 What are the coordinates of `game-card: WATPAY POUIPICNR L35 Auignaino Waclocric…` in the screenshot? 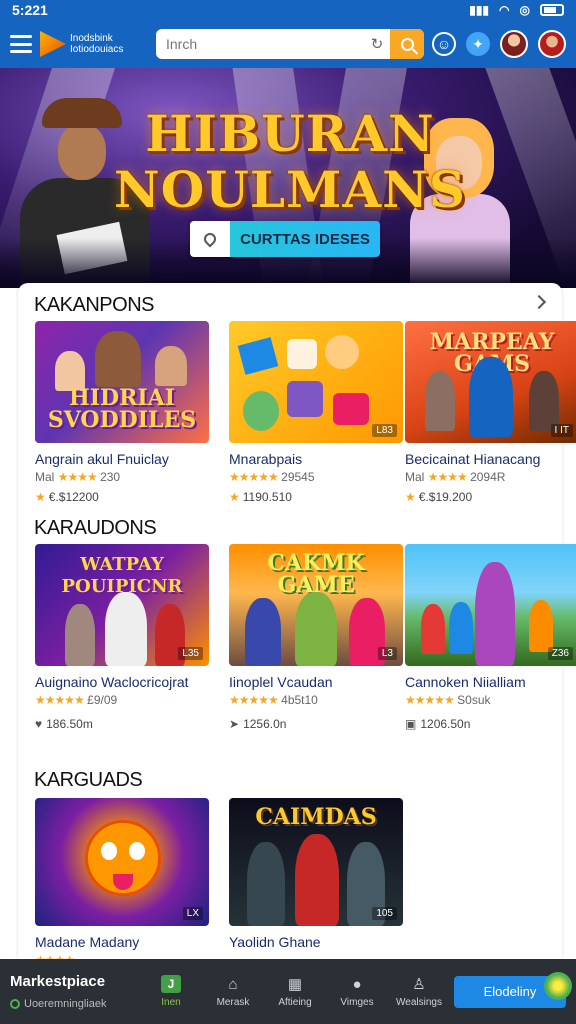 It's located at (122, 637).